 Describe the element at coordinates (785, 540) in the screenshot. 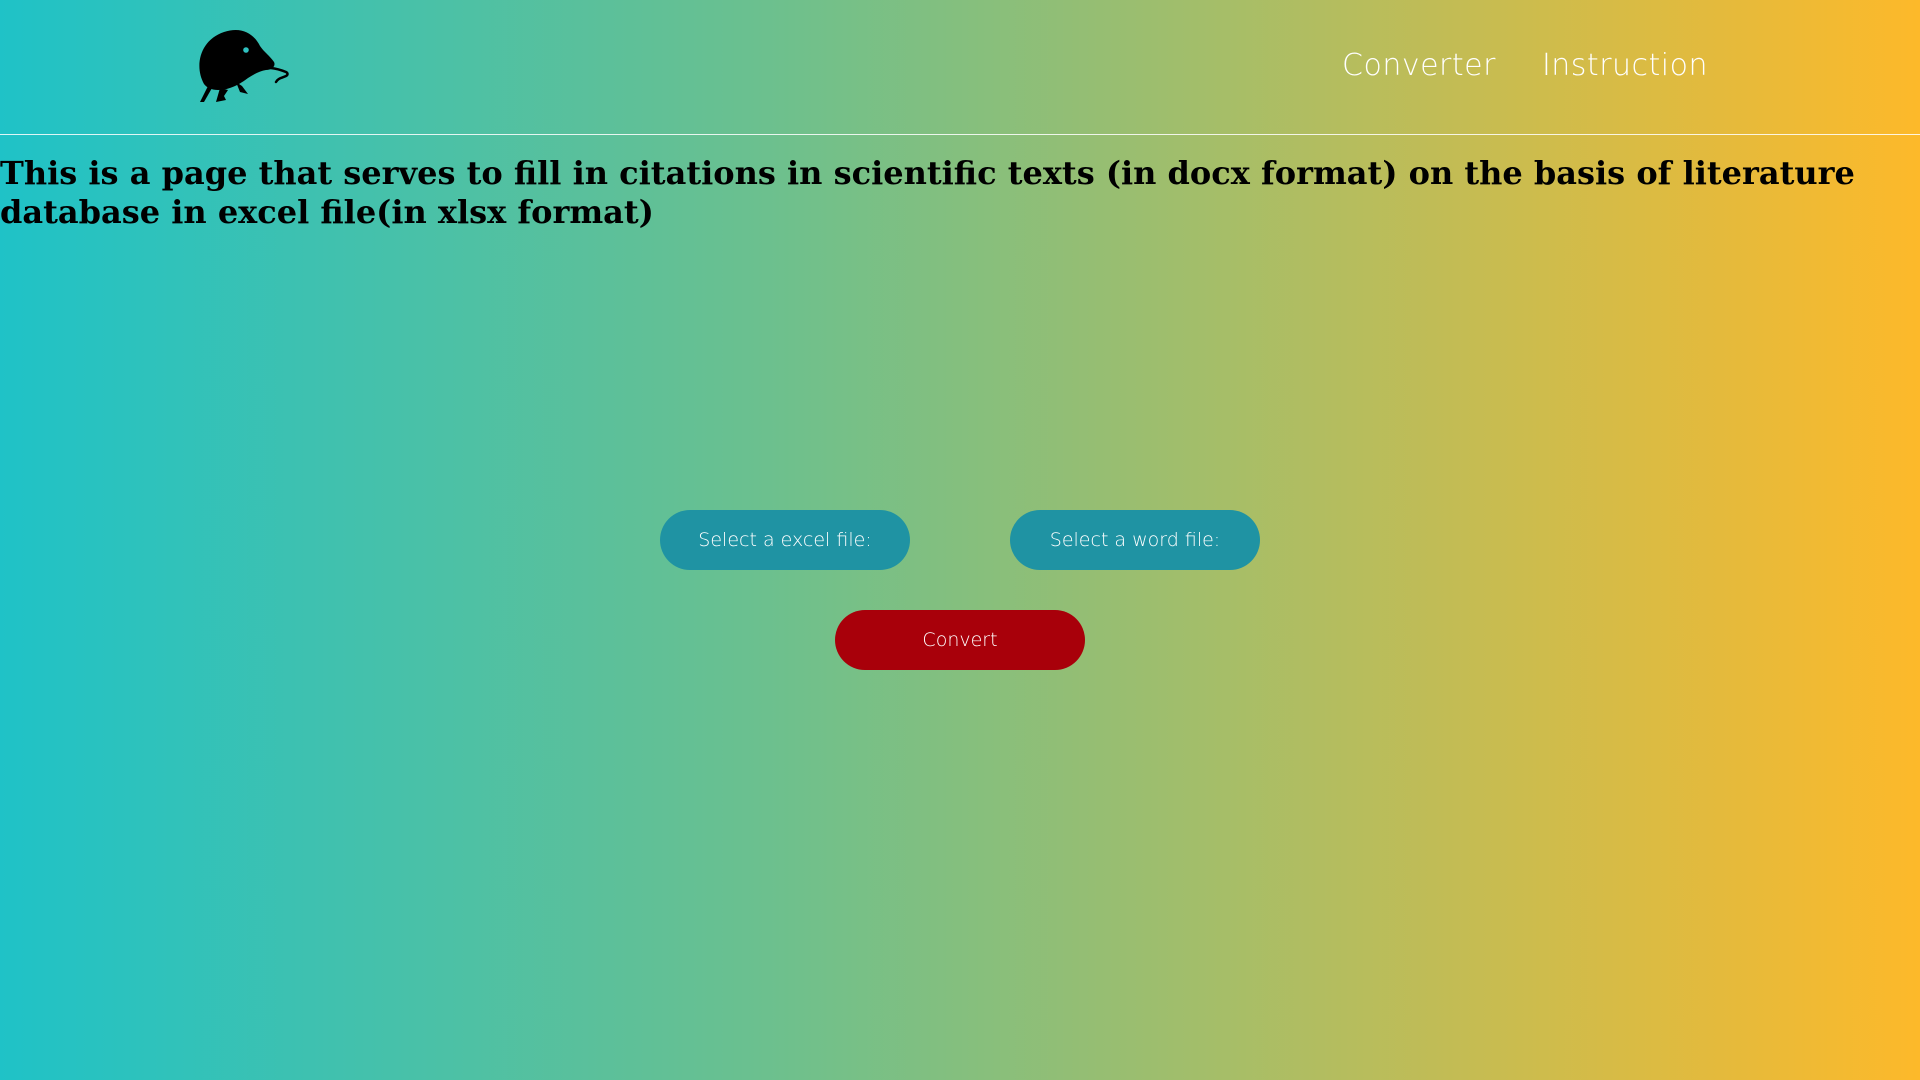

I see `select-excel-file-button: Select a excel file:` at that location.